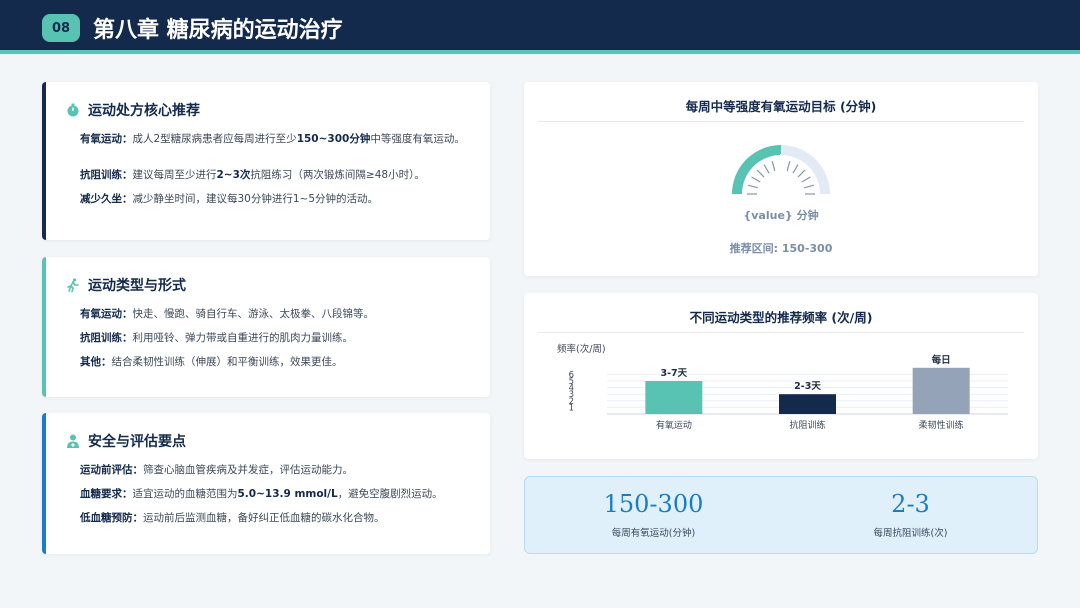  What do you see at coordinates (73, 285) in the screenshot?
I see `running-icon` at bounding box center [73, 285].